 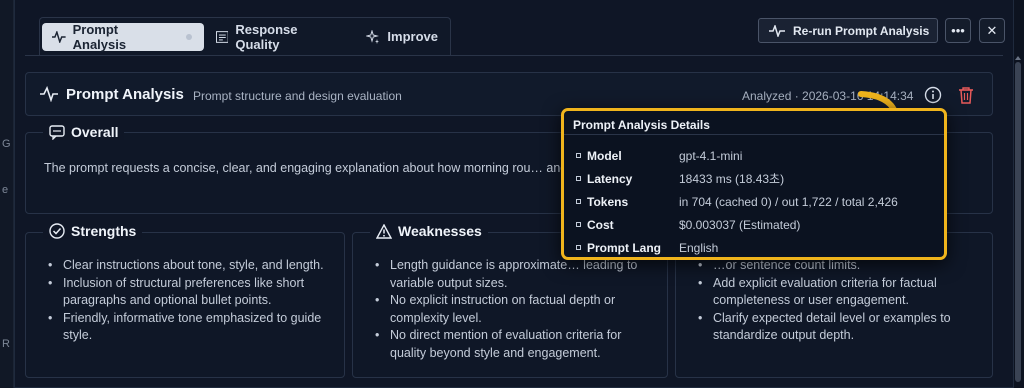 I want to click on scroll-up-arrow-icon, so click(x=1018, y=58).